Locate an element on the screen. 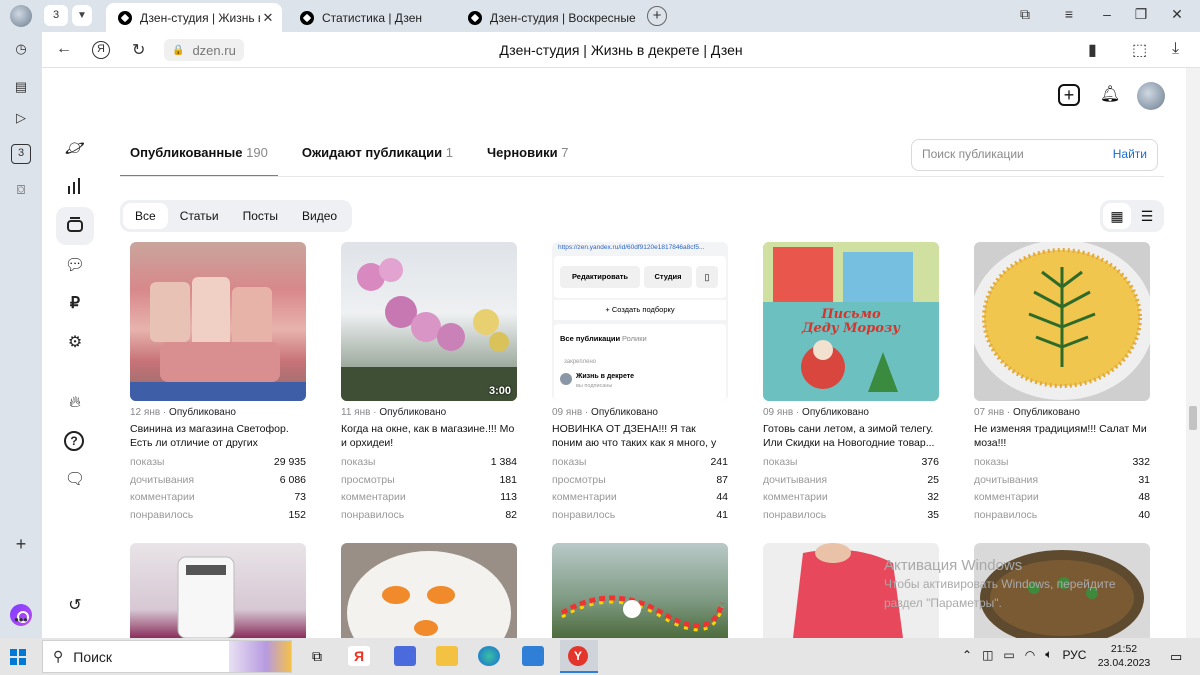  filter-video: Видео is located at coordinates (319, 216).